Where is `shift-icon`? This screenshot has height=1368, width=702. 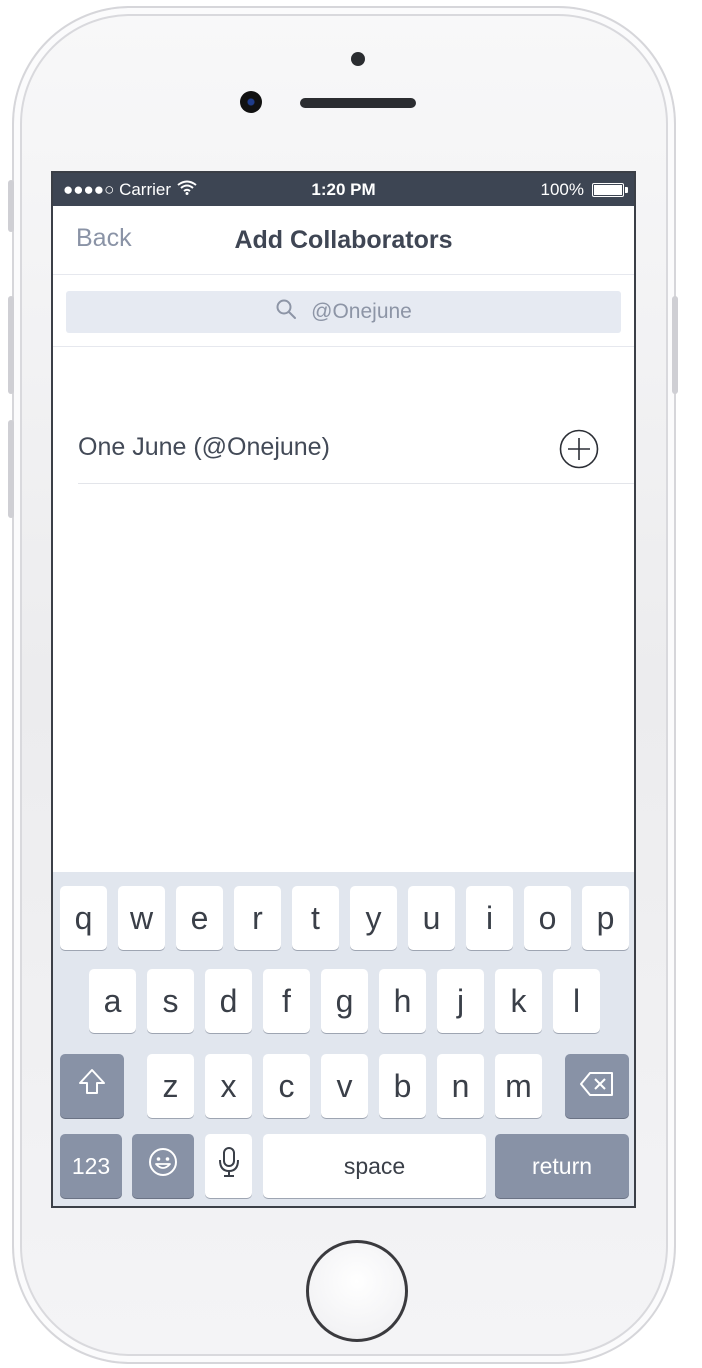
shift-icon is located at coordinates (92, 1086).